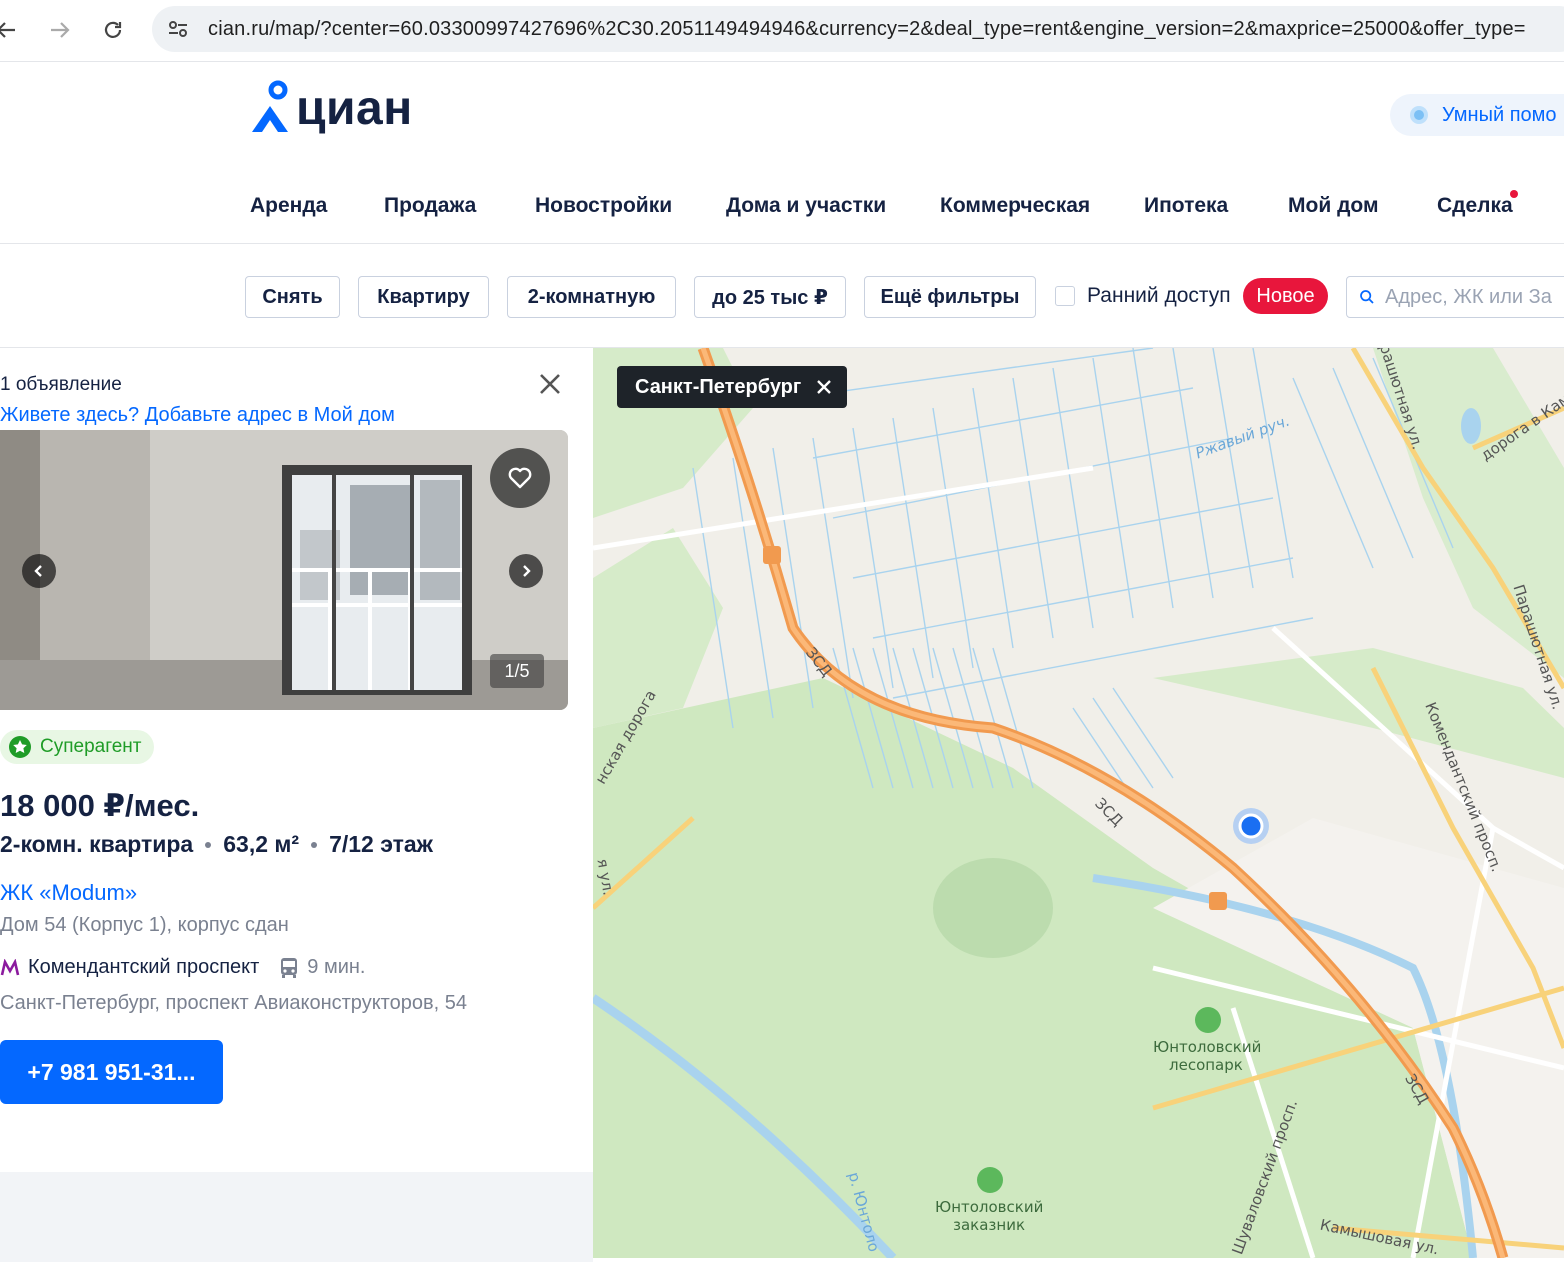 The height and width of the screenshot is (1262, 1564). I want to click on metro-station: Комендантский проспект, so click(144, 967).